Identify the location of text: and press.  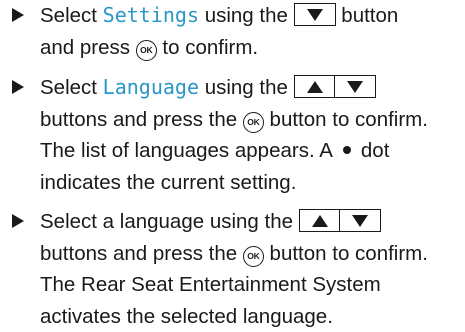
(88, 47).